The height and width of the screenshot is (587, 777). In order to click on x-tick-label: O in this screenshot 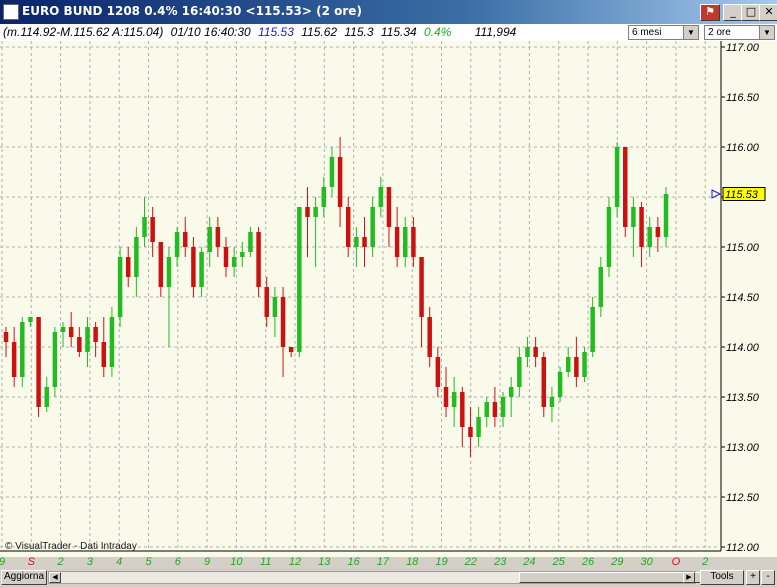, I will do `click(676, 562)`.